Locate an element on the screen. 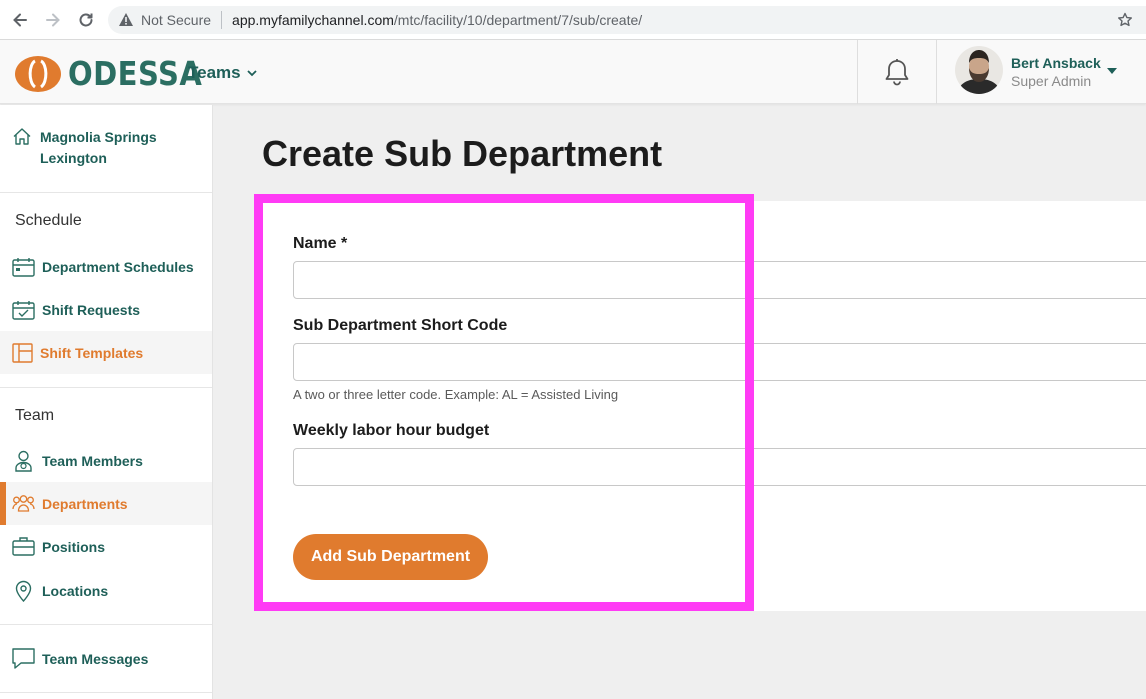  url-host: app.myfamilychannel.com is located at coordinates (313, 20).